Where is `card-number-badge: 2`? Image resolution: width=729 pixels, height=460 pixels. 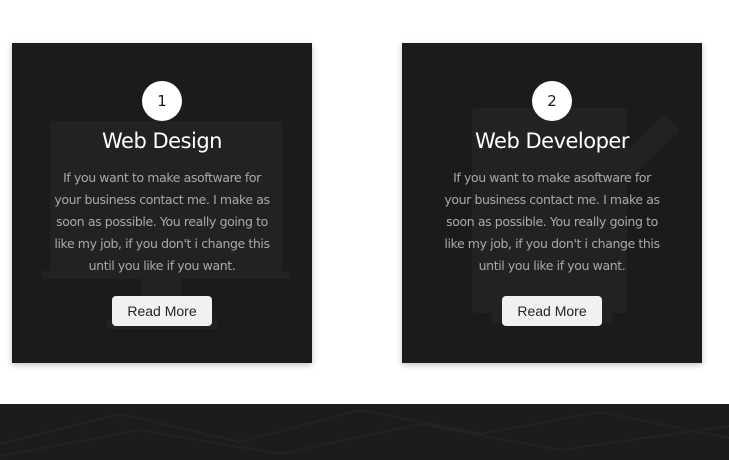
card-number-badge: 2 is located at coordinates (552, 101).